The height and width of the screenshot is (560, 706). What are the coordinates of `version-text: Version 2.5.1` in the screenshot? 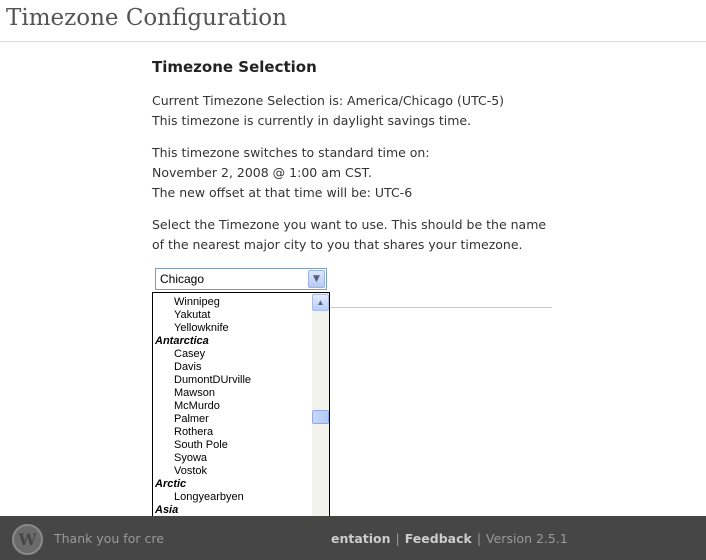 It's located at (527, 538).